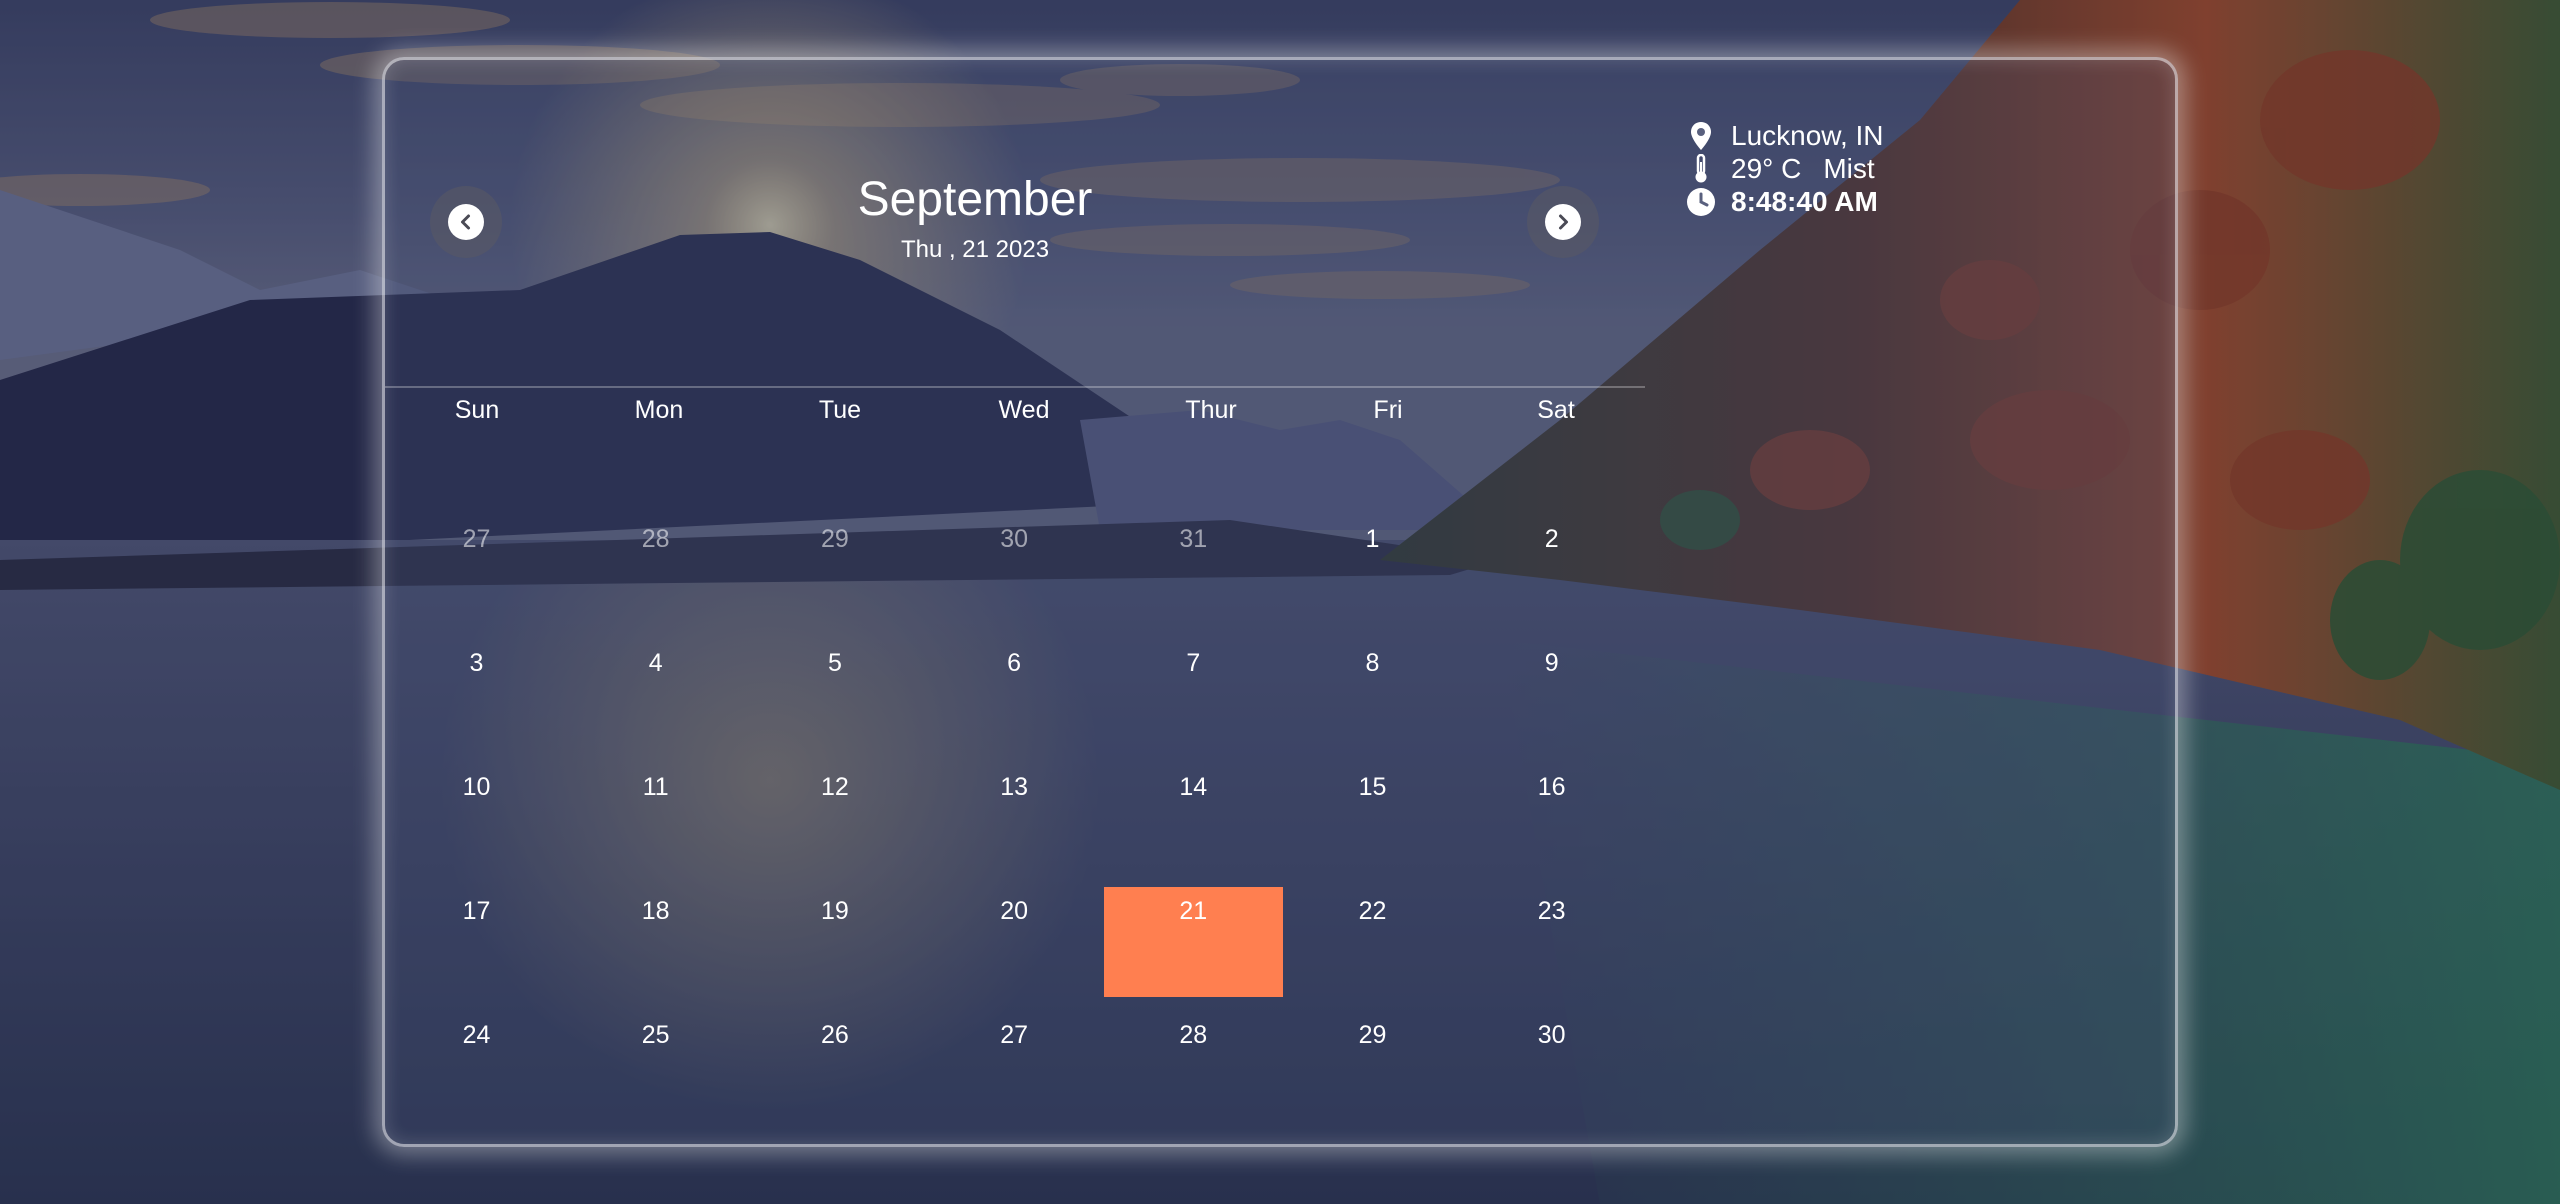  Describe the element at coordinates (1849, 168) in the screenshot. I see `condition-text: Mist` at that location.